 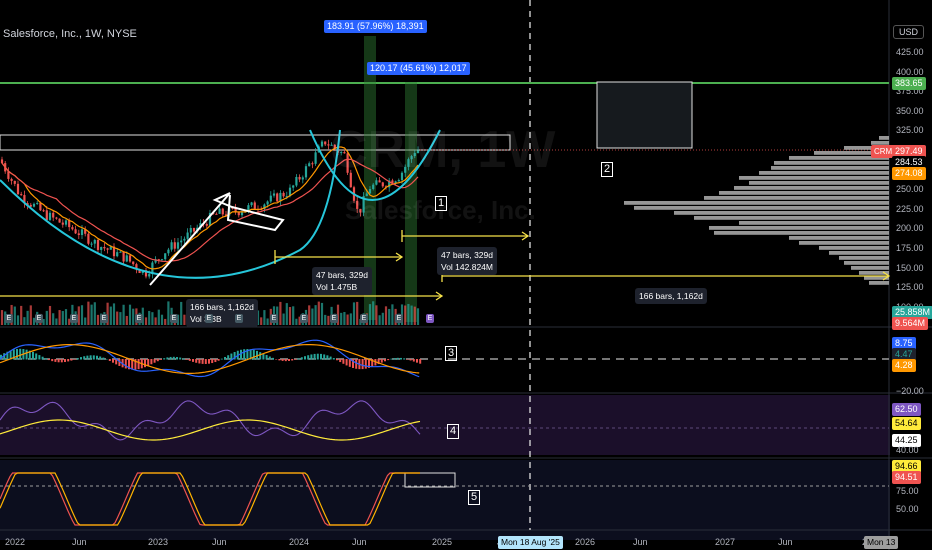 What do you see at coordinates (910, 208) in the screenshot?
I see `price-tick: 225.00` at bounding box center [910, 208].